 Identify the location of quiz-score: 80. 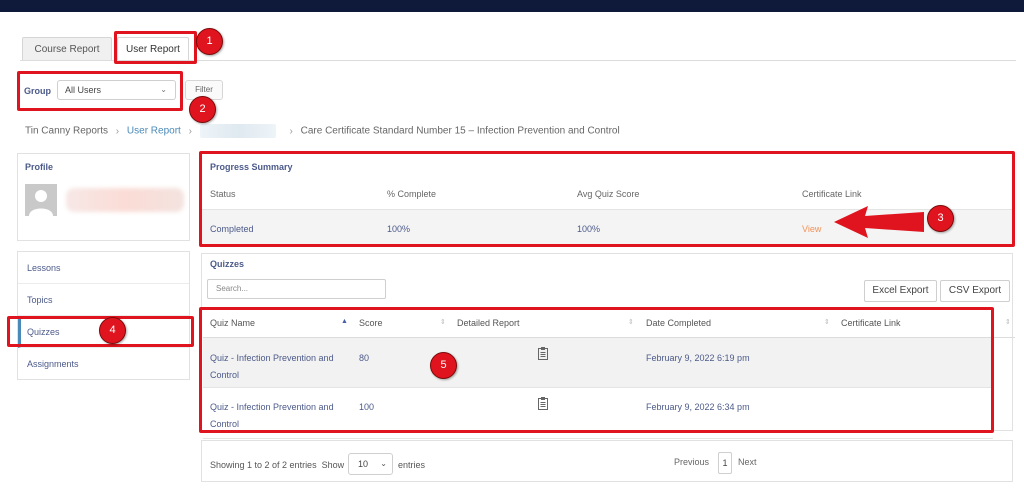
(364, 358).